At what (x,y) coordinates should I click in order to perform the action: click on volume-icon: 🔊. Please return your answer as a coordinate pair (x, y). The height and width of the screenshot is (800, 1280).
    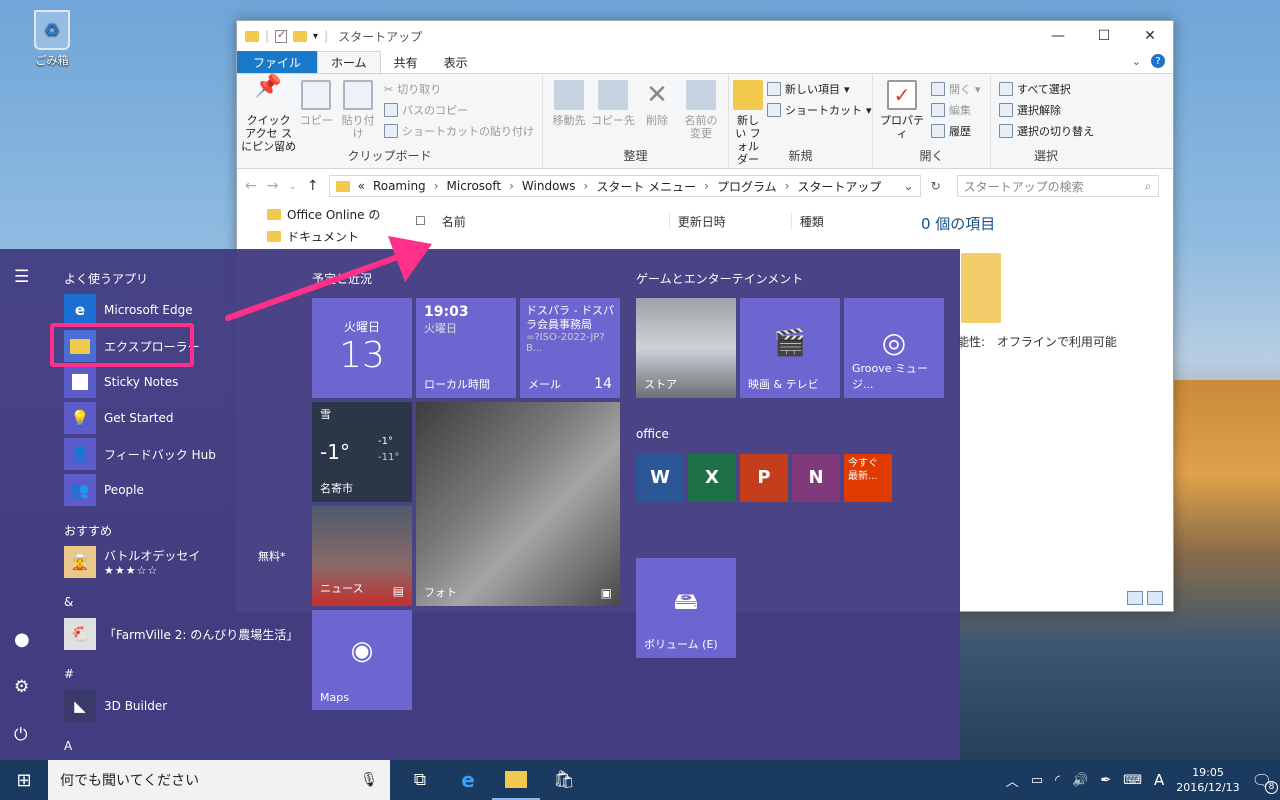
    Looking at the image, I should click on (1080, 780).